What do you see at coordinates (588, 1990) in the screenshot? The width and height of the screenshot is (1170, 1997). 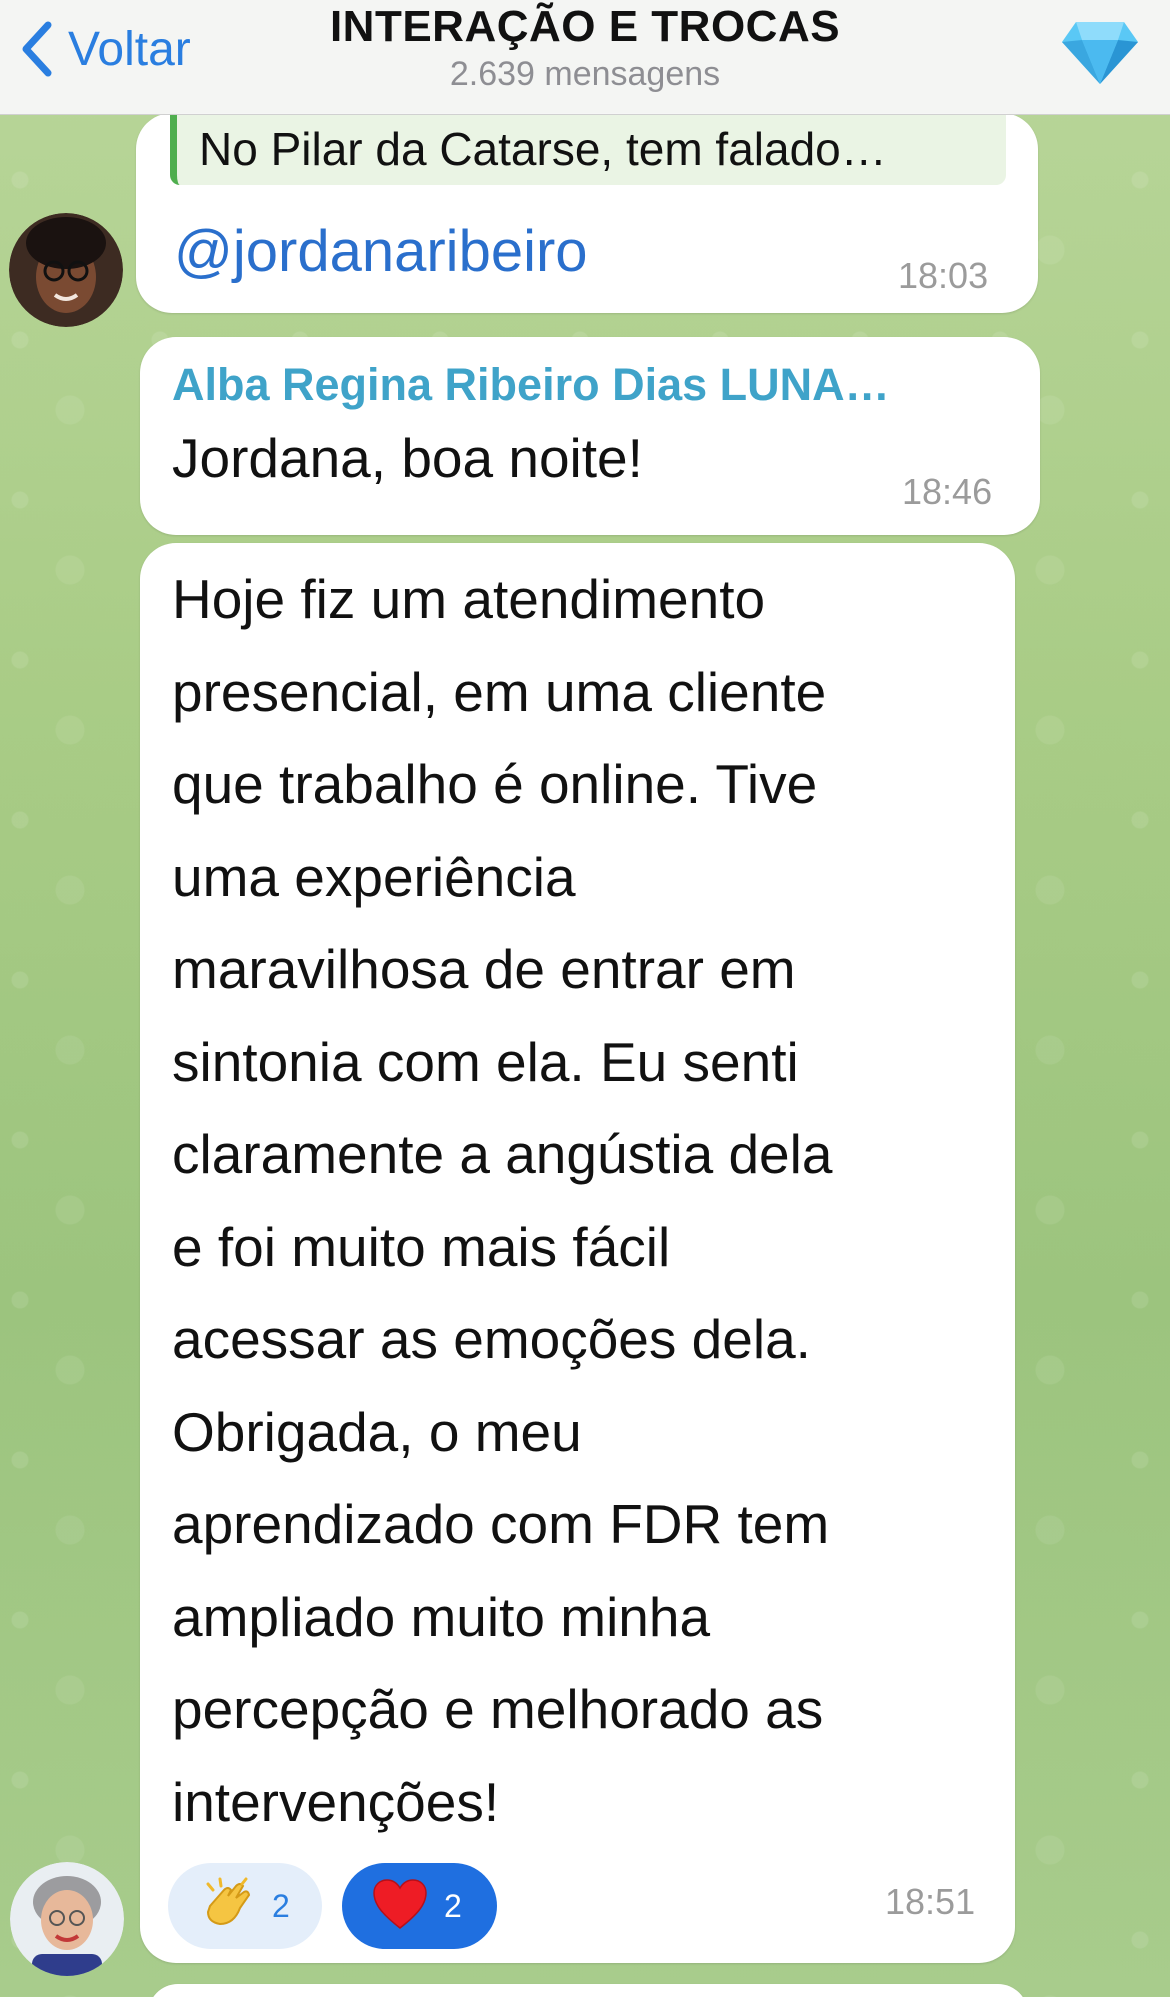 I see `message-bubble-next` at bounding box center [588, 1990].